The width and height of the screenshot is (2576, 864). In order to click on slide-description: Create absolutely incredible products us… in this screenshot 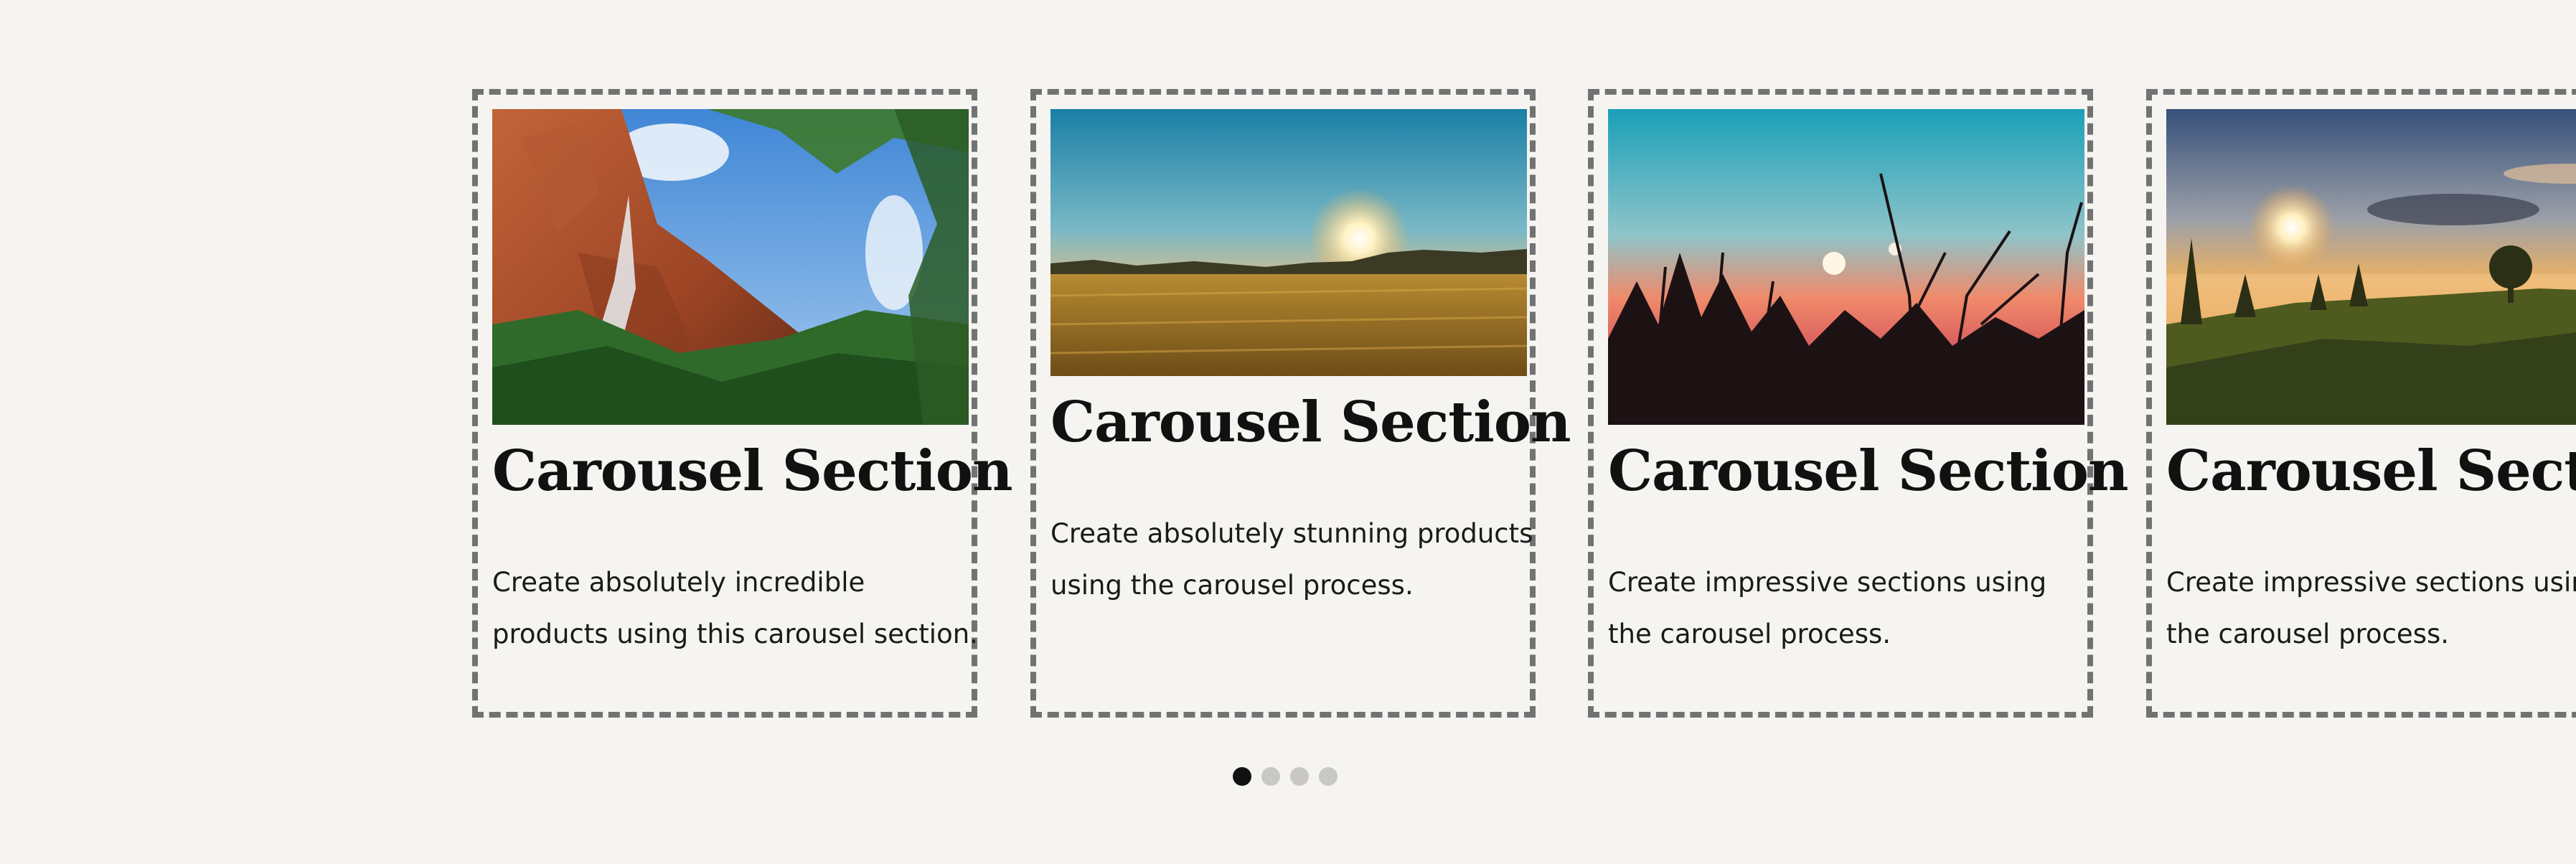, I will do `click(735, 608)`.